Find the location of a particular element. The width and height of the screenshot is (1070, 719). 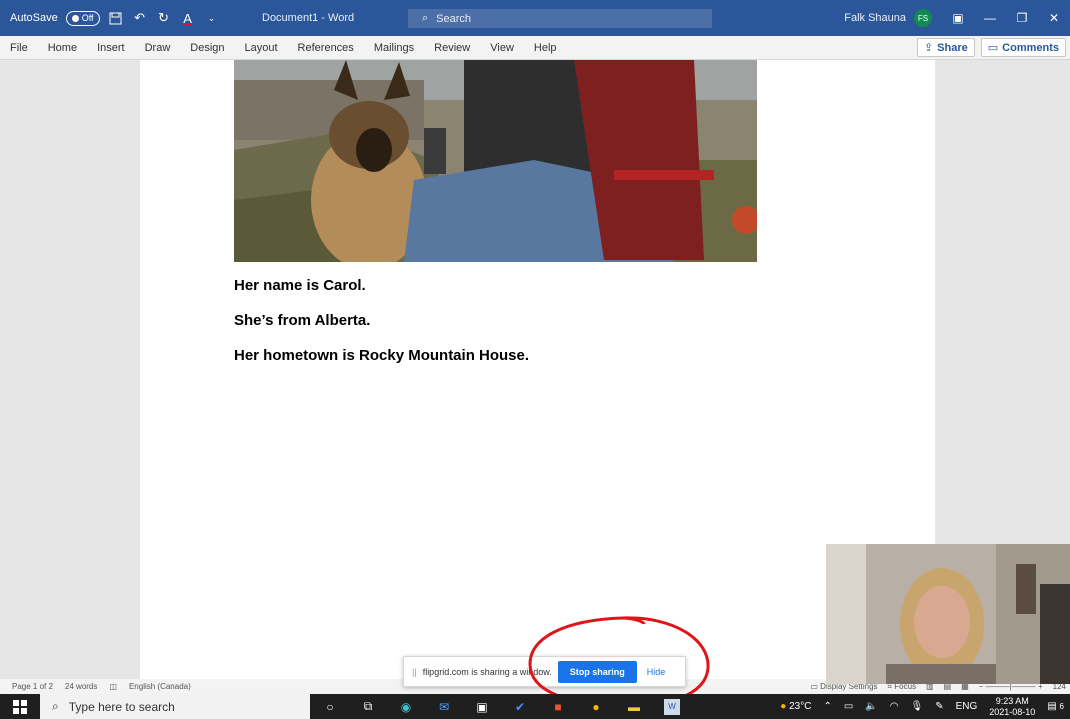

edge-icon: ◉ is located at coordinates (406, 707).